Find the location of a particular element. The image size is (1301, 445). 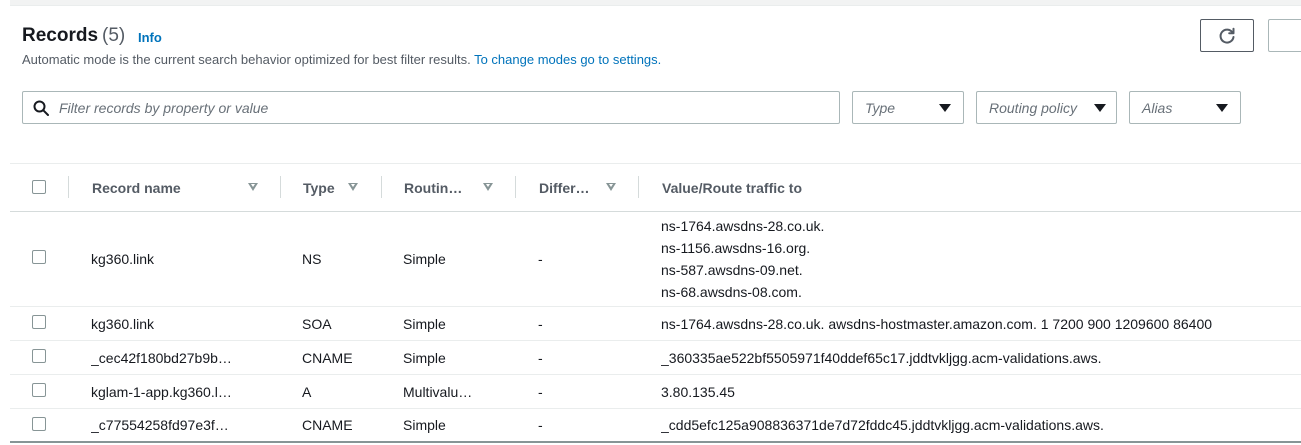

select-all-checkbox is located at coordinates (39, 187).